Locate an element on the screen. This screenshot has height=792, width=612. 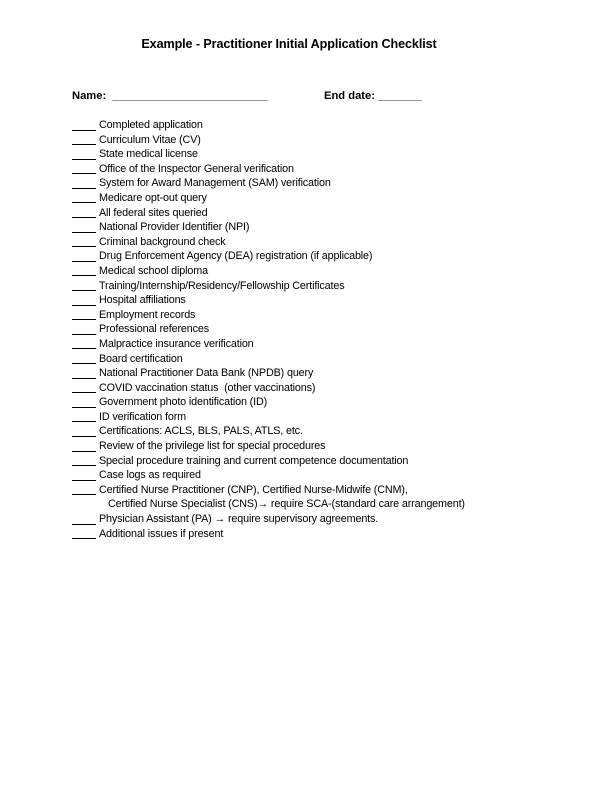
checklist-item-label: ID verification form is located at coordinates (142, 416).